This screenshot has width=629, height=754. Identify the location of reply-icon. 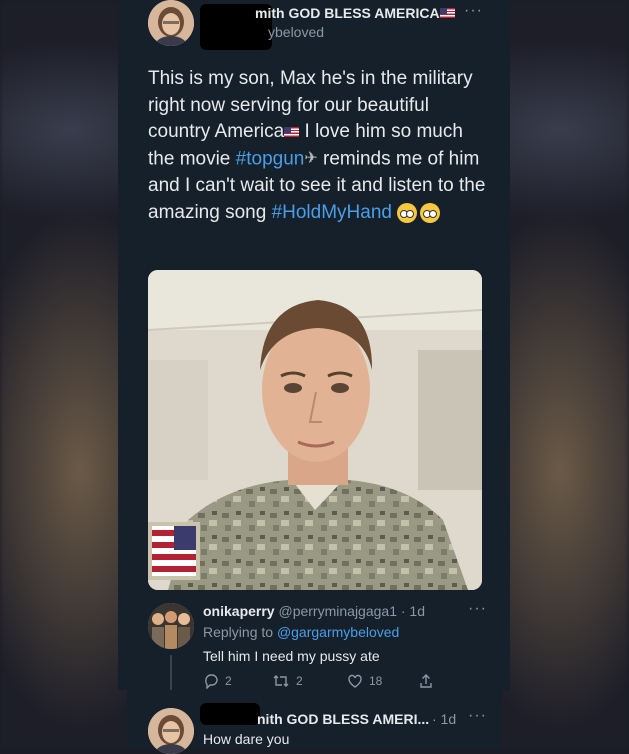
(211, 681).